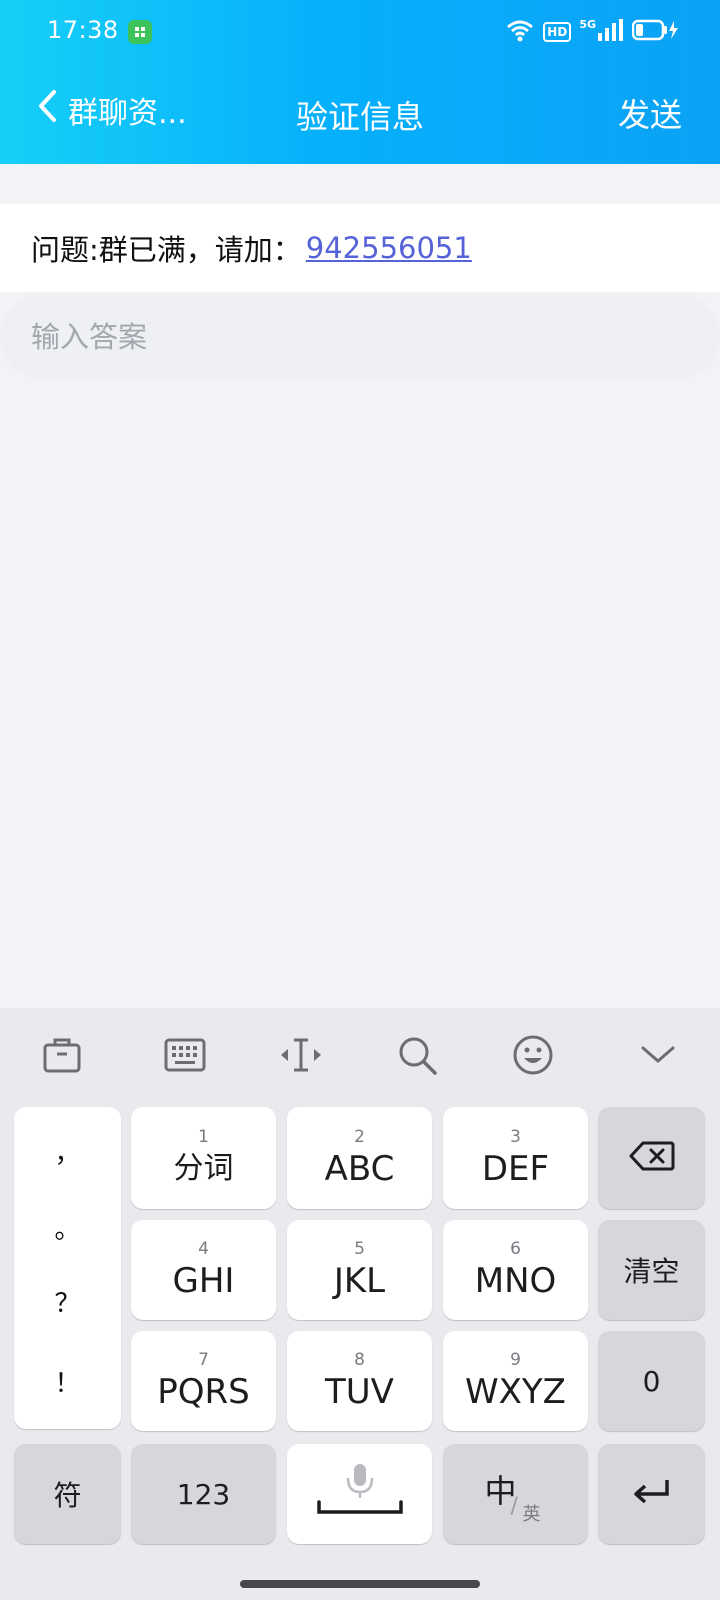  I want to click on key-7: 7 PQRS, so click(203, 1381).